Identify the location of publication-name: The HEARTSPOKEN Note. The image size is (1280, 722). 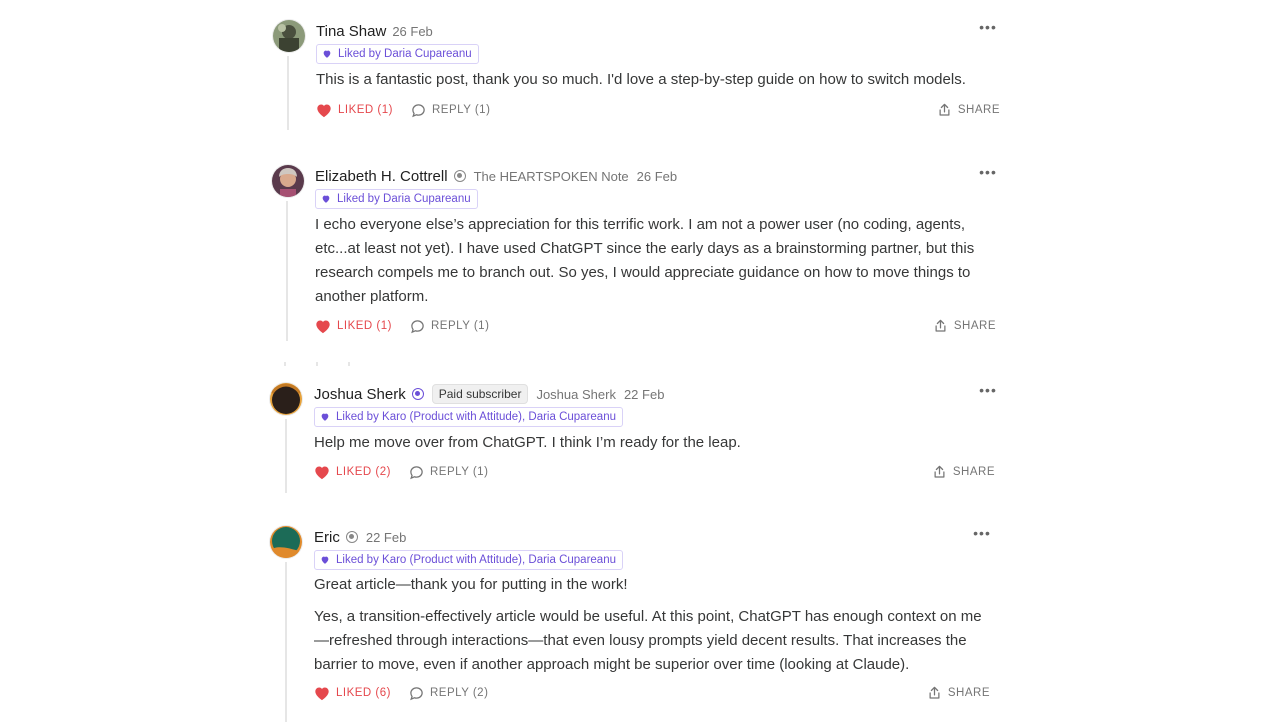
(551, 176).